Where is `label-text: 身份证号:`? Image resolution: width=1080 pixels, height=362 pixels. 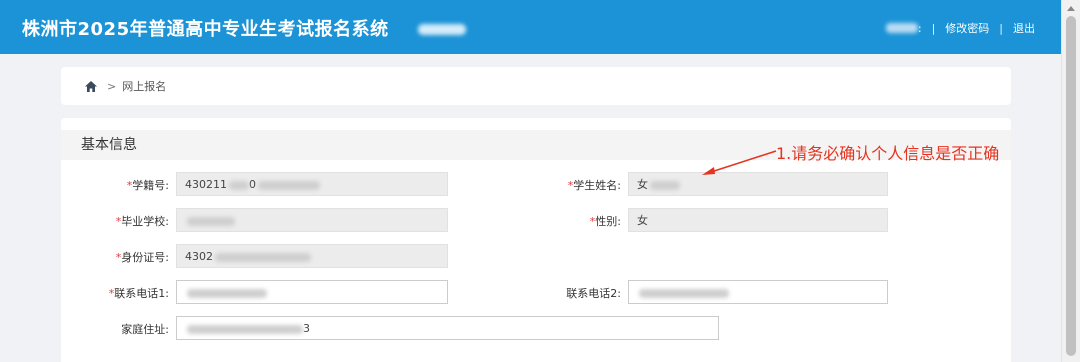
label-text: 身份证号: is located at coordinates (145, 257).